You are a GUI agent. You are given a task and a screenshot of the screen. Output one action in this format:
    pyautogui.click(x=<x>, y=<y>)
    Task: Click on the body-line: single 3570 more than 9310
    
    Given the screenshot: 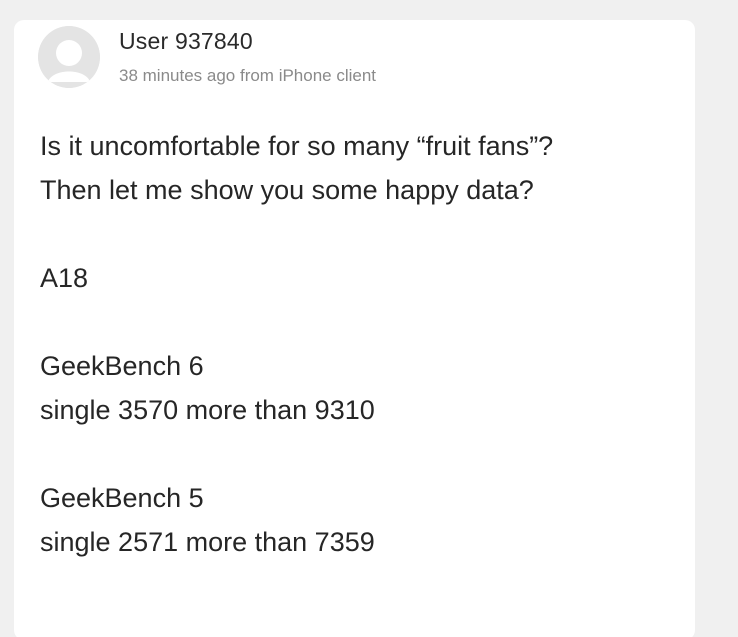 What is the action you would take?
    pyautogui.click(x=207, y=410)
    